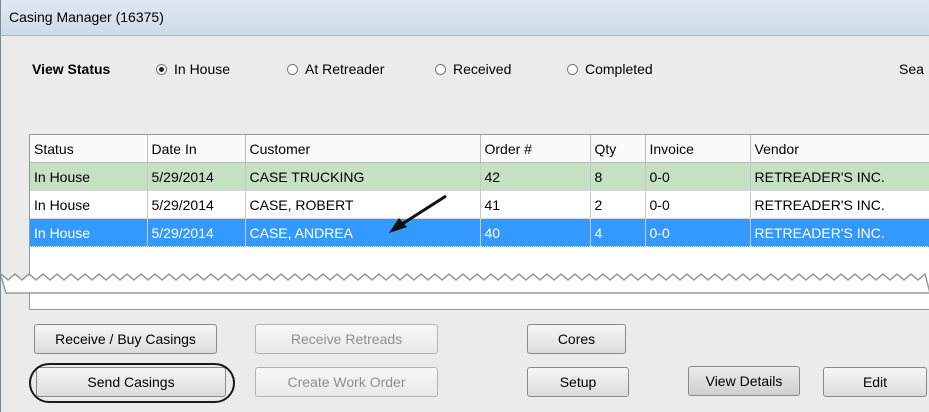 The width and height of the screenshot is (929, 412). Describe the element at coordinates (618, 232) in the screenshot. I see `cell-qty: 4` at that location.